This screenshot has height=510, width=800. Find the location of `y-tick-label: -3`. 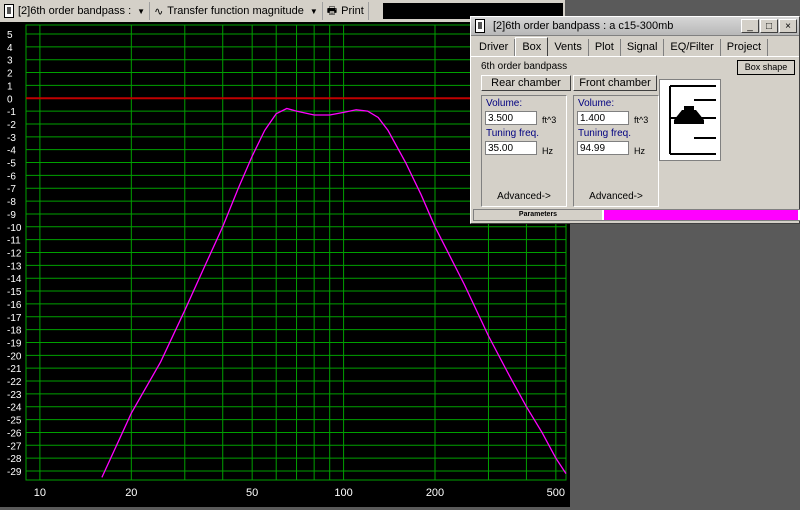

y-tick-label: -3 is located at coordinates (11, 138).